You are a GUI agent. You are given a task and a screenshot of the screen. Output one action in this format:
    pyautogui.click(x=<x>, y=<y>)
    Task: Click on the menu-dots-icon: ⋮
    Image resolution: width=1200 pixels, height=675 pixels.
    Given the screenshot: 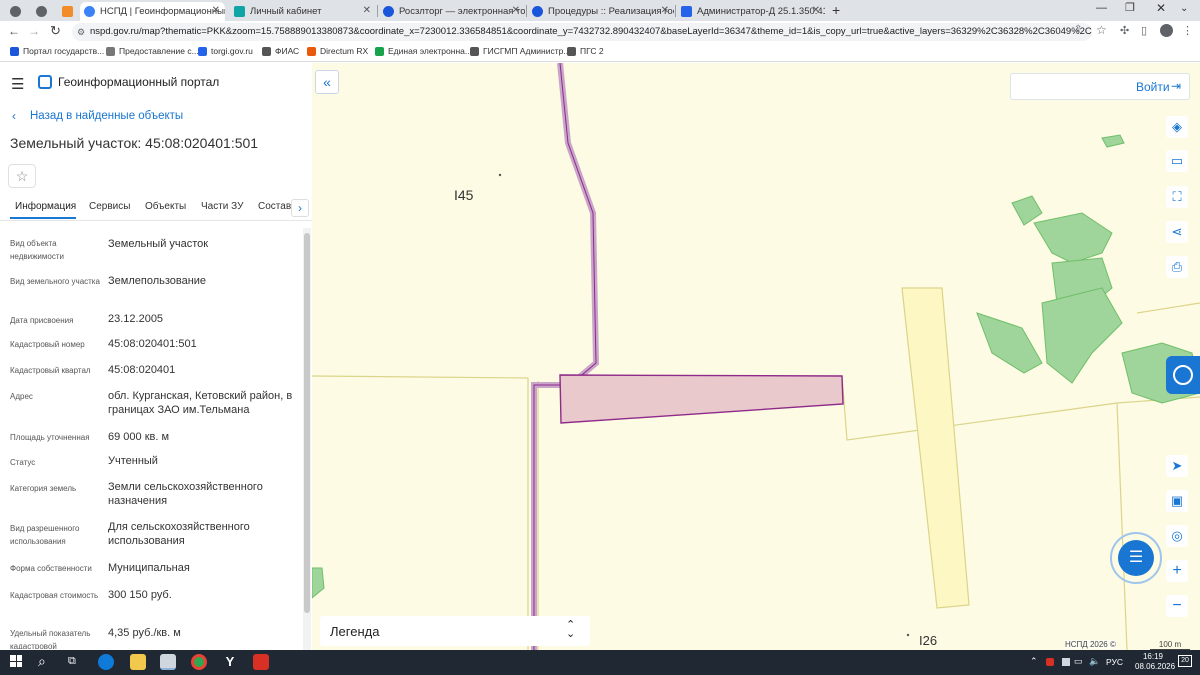 What is the action you would take?
    pyautogui.click(x=1187, y=30)
    